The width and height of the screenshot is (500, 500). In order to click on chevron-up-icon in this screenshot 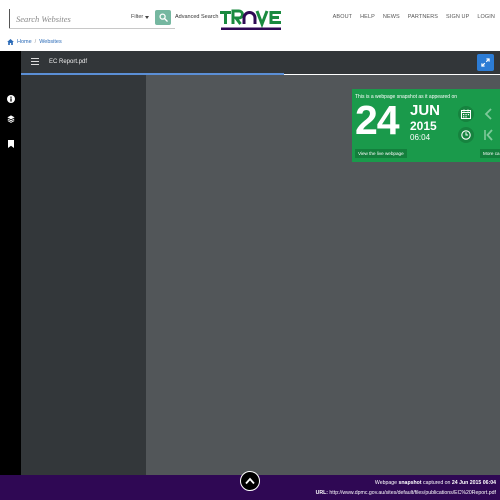, I will do `click(250, 481)`.